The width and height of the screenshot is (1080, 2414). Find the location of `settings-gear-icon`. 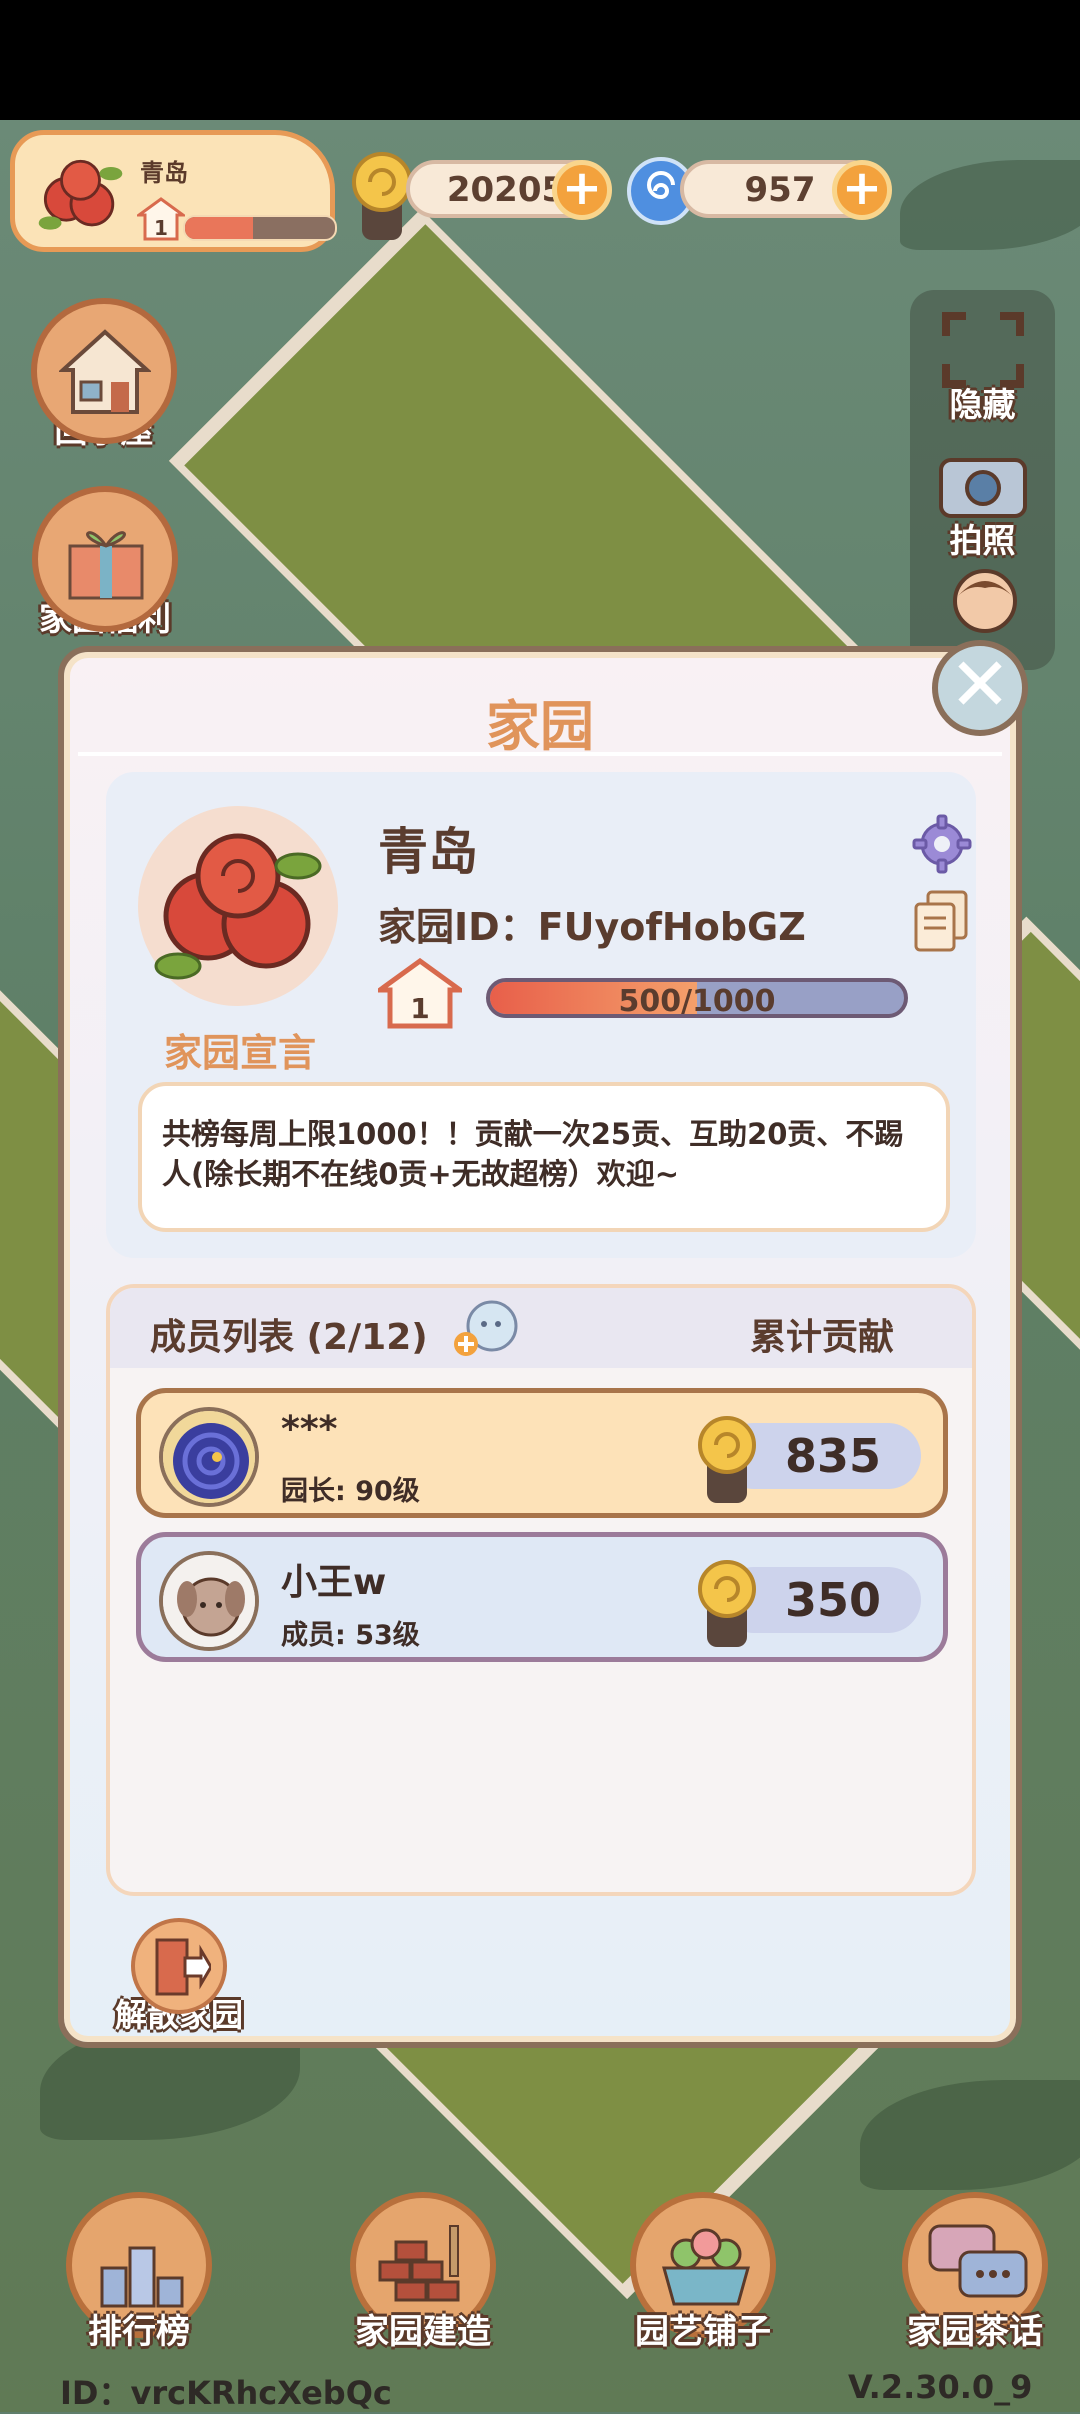

settings-gear-icon is located at coordinates (942, 844).